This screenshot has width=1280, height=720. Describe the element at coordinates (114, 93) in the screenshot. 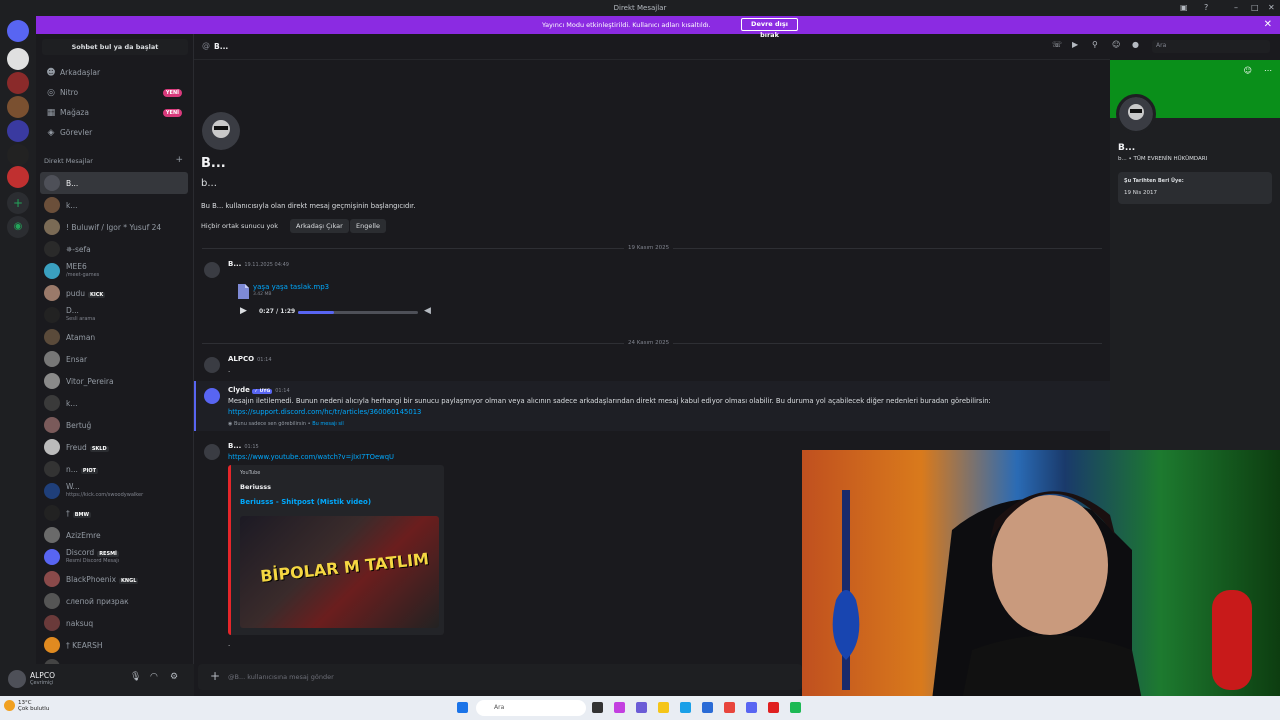

I see `nav-nitro: ◎ Nitro YENİ` at that location.